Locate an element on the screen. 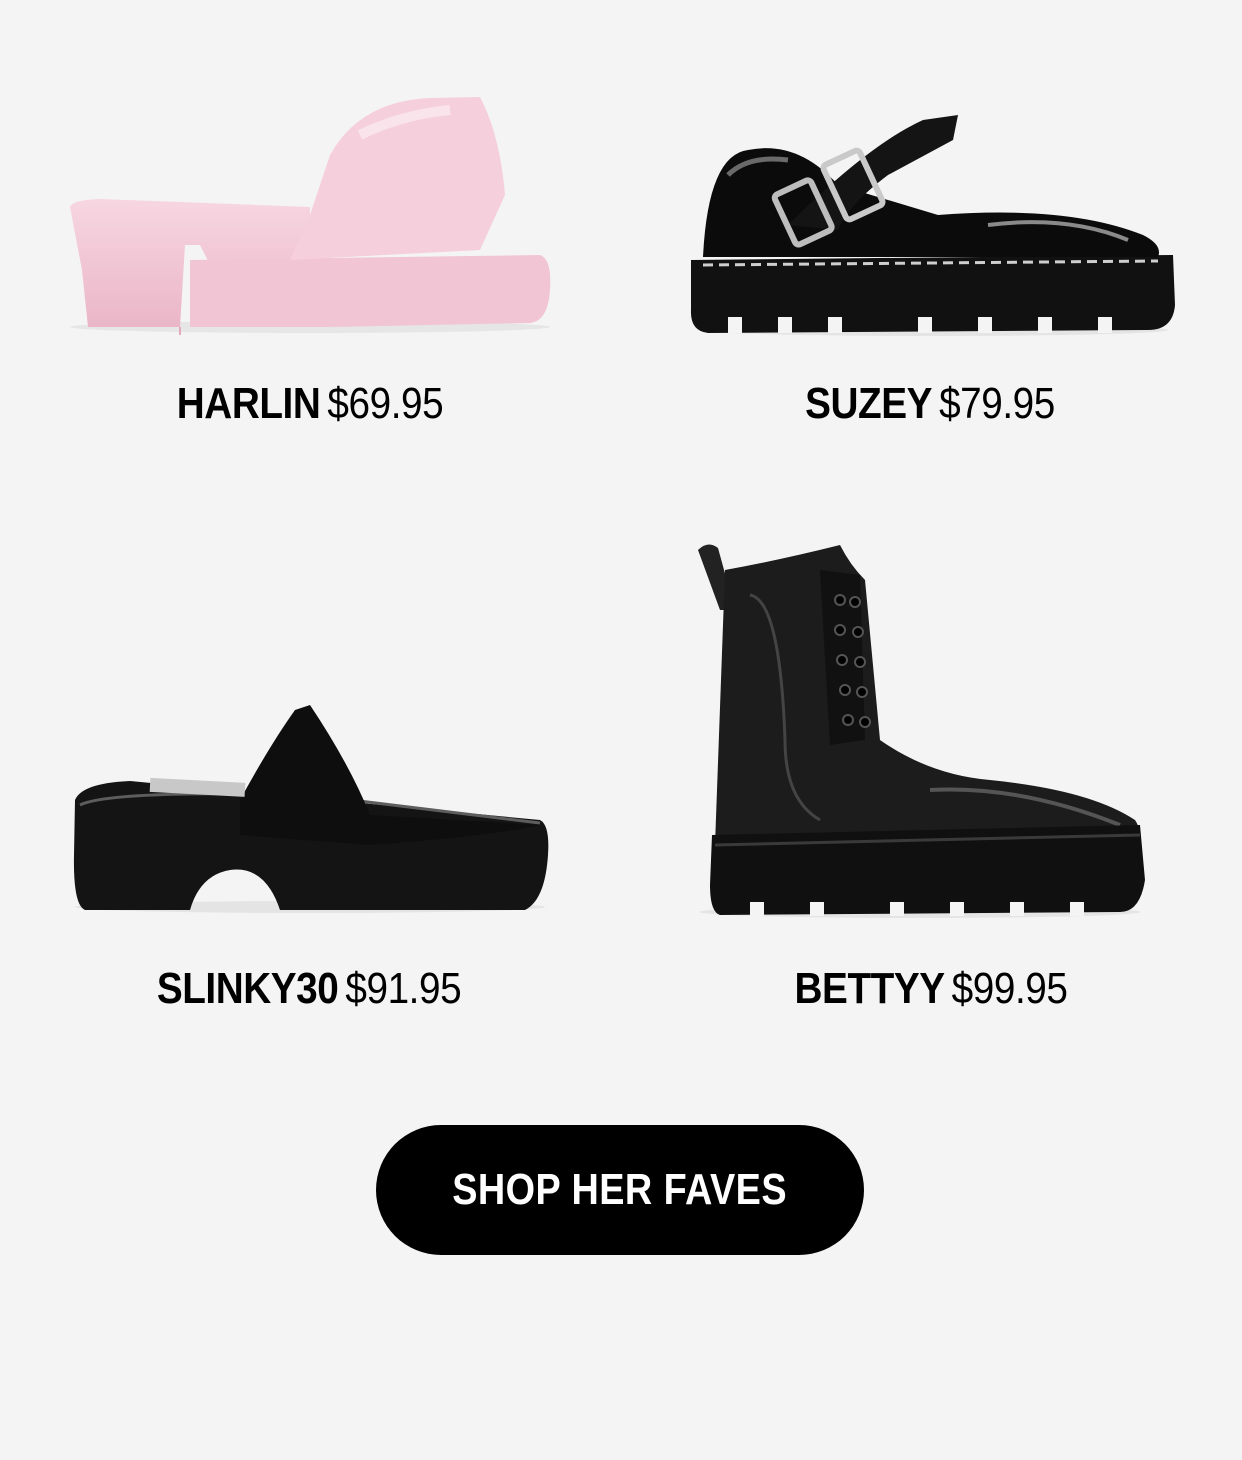  harlin-caption: HARLIN $69.95 is located at coordinates (310, 404).